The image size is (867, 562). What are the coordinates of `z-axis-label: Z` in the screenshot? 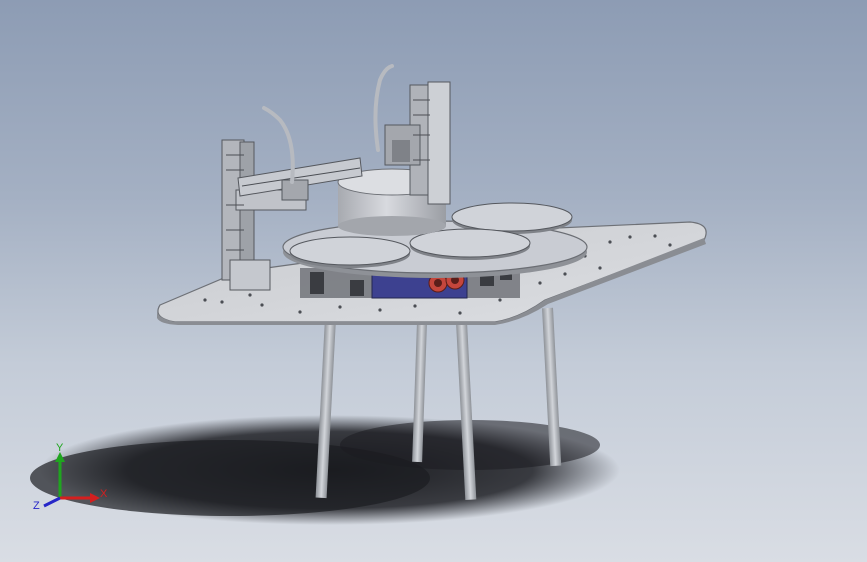 It's located at (36, 506).